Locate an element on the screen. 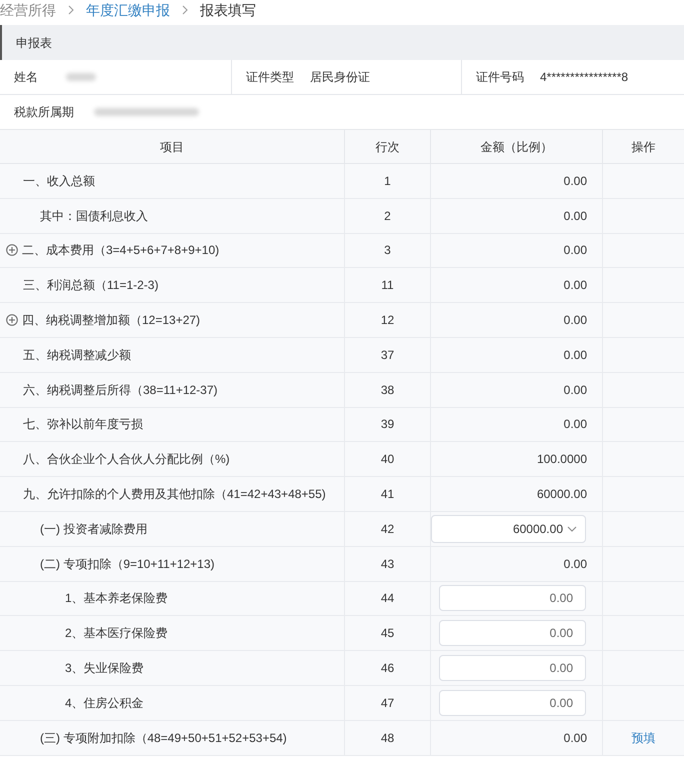 This screenshot has width=684, height=757. item-label: 其中：国债利息收入 is located at coordinates (94, 216).